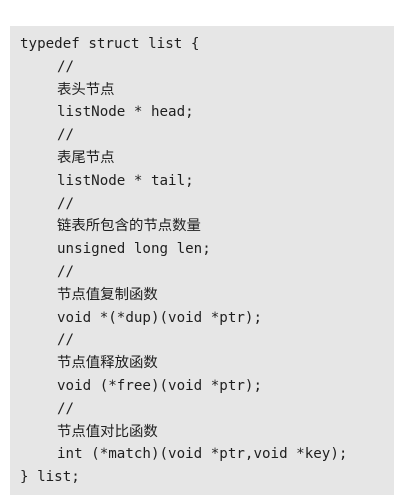 The height and width of the screenshot is (504, 402). Describe the element at coordinates (125, 180) in the screenshot. I see `code-line-tail-field: listNode * tail;` at that location.